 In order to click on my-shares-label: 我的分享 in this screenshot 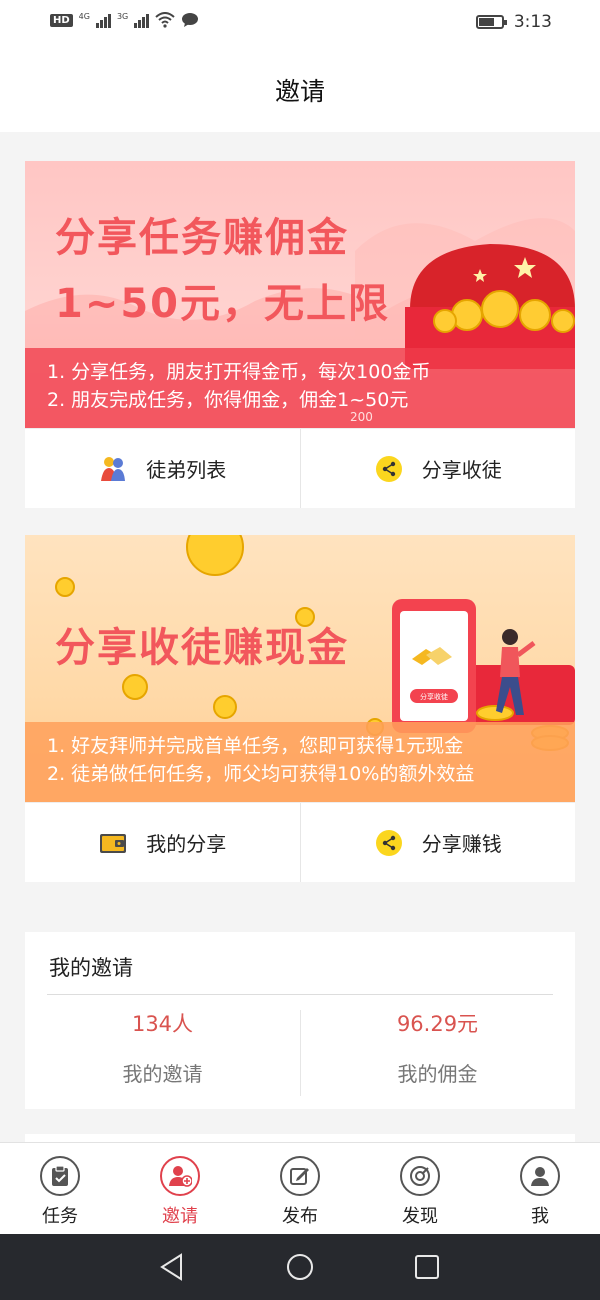, I will do `click(186, 844)`.